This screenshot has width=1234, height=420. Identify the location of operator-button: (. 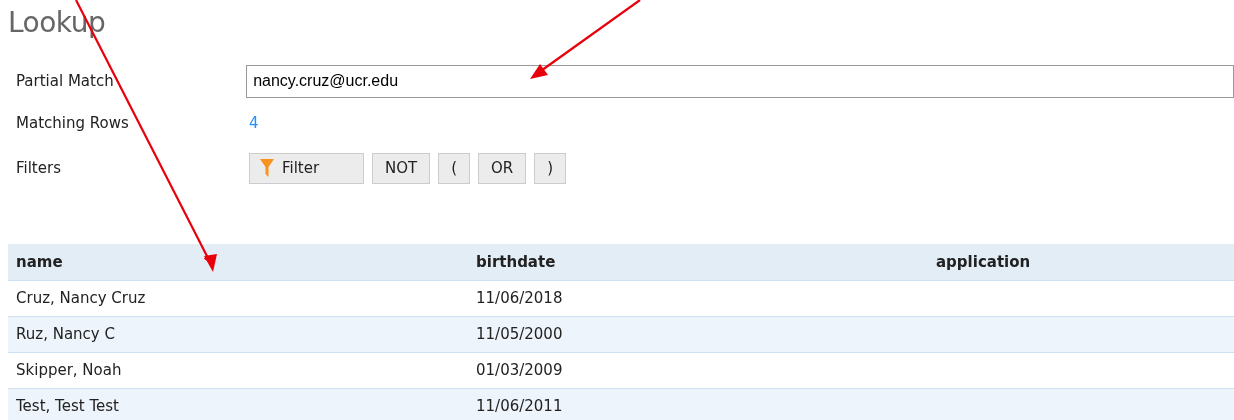
(454, 168).